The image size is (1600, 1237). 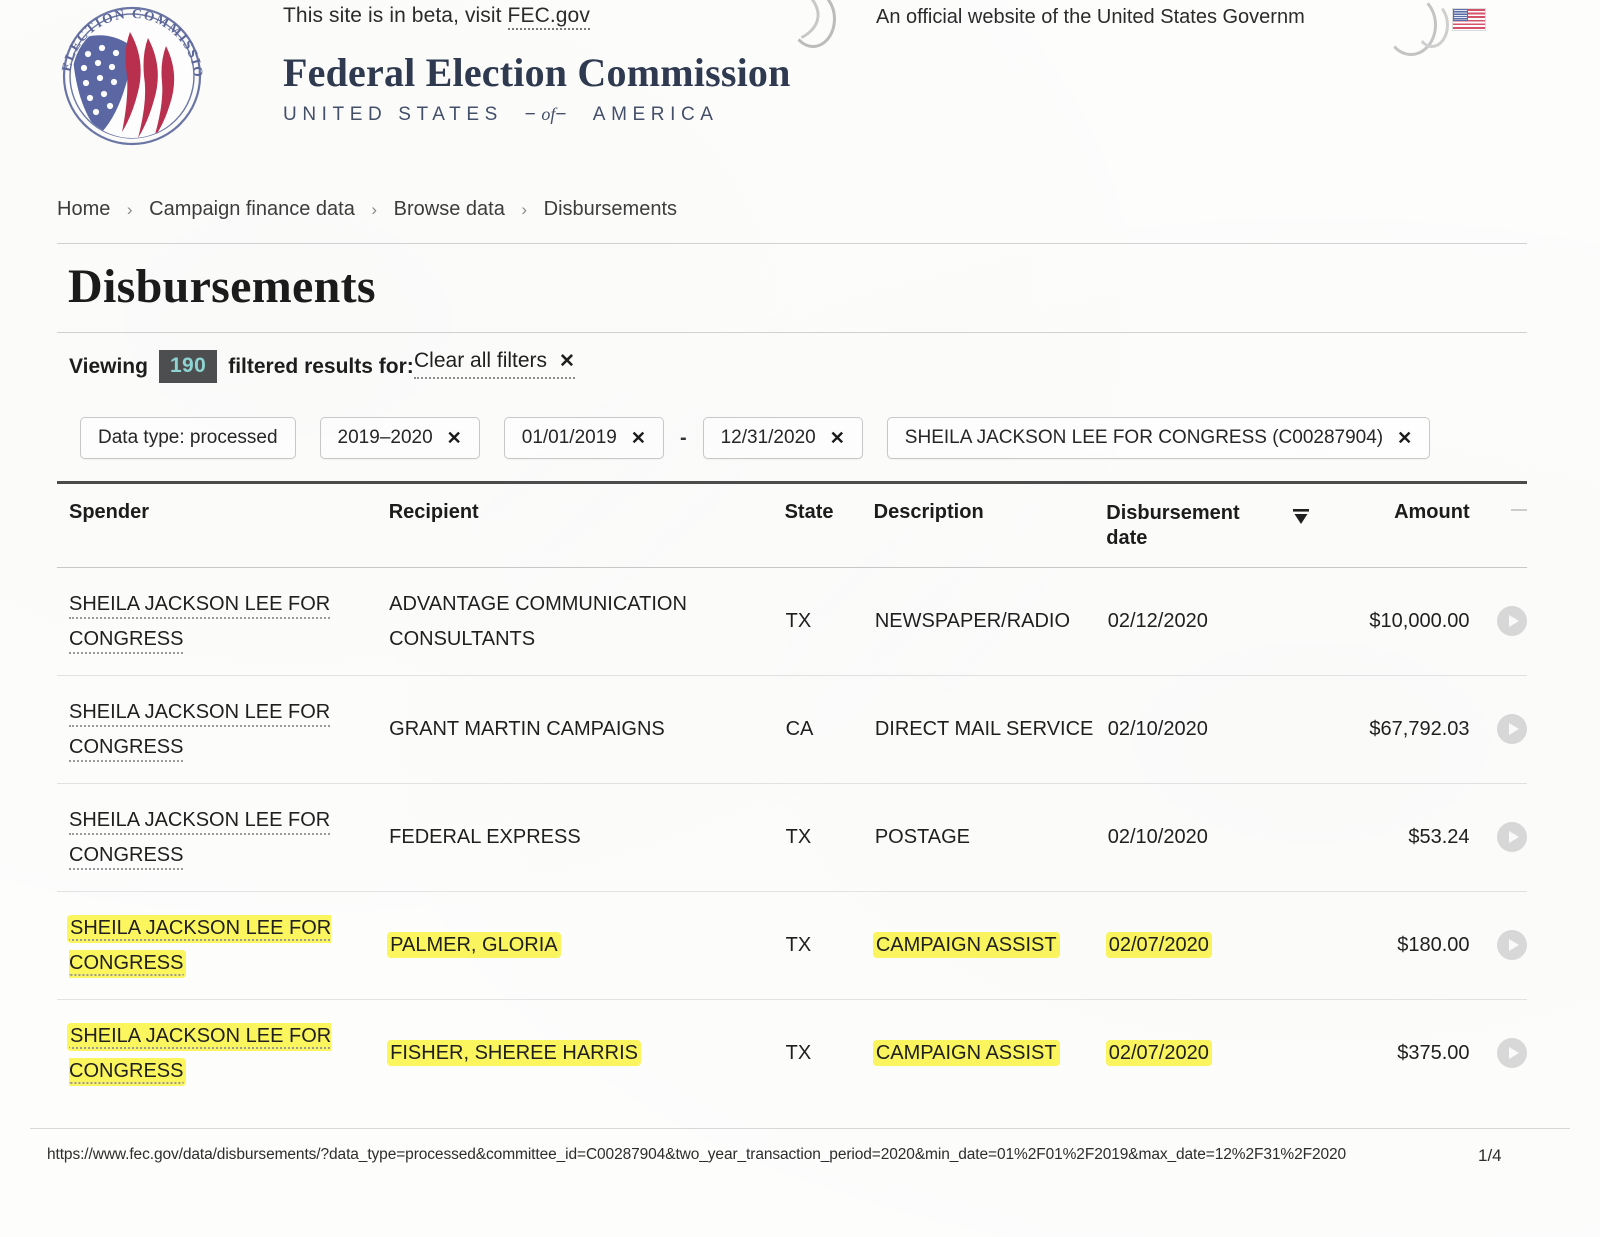 I want to click on column-header-recipient: Recipient, so click(x=587, y=512).